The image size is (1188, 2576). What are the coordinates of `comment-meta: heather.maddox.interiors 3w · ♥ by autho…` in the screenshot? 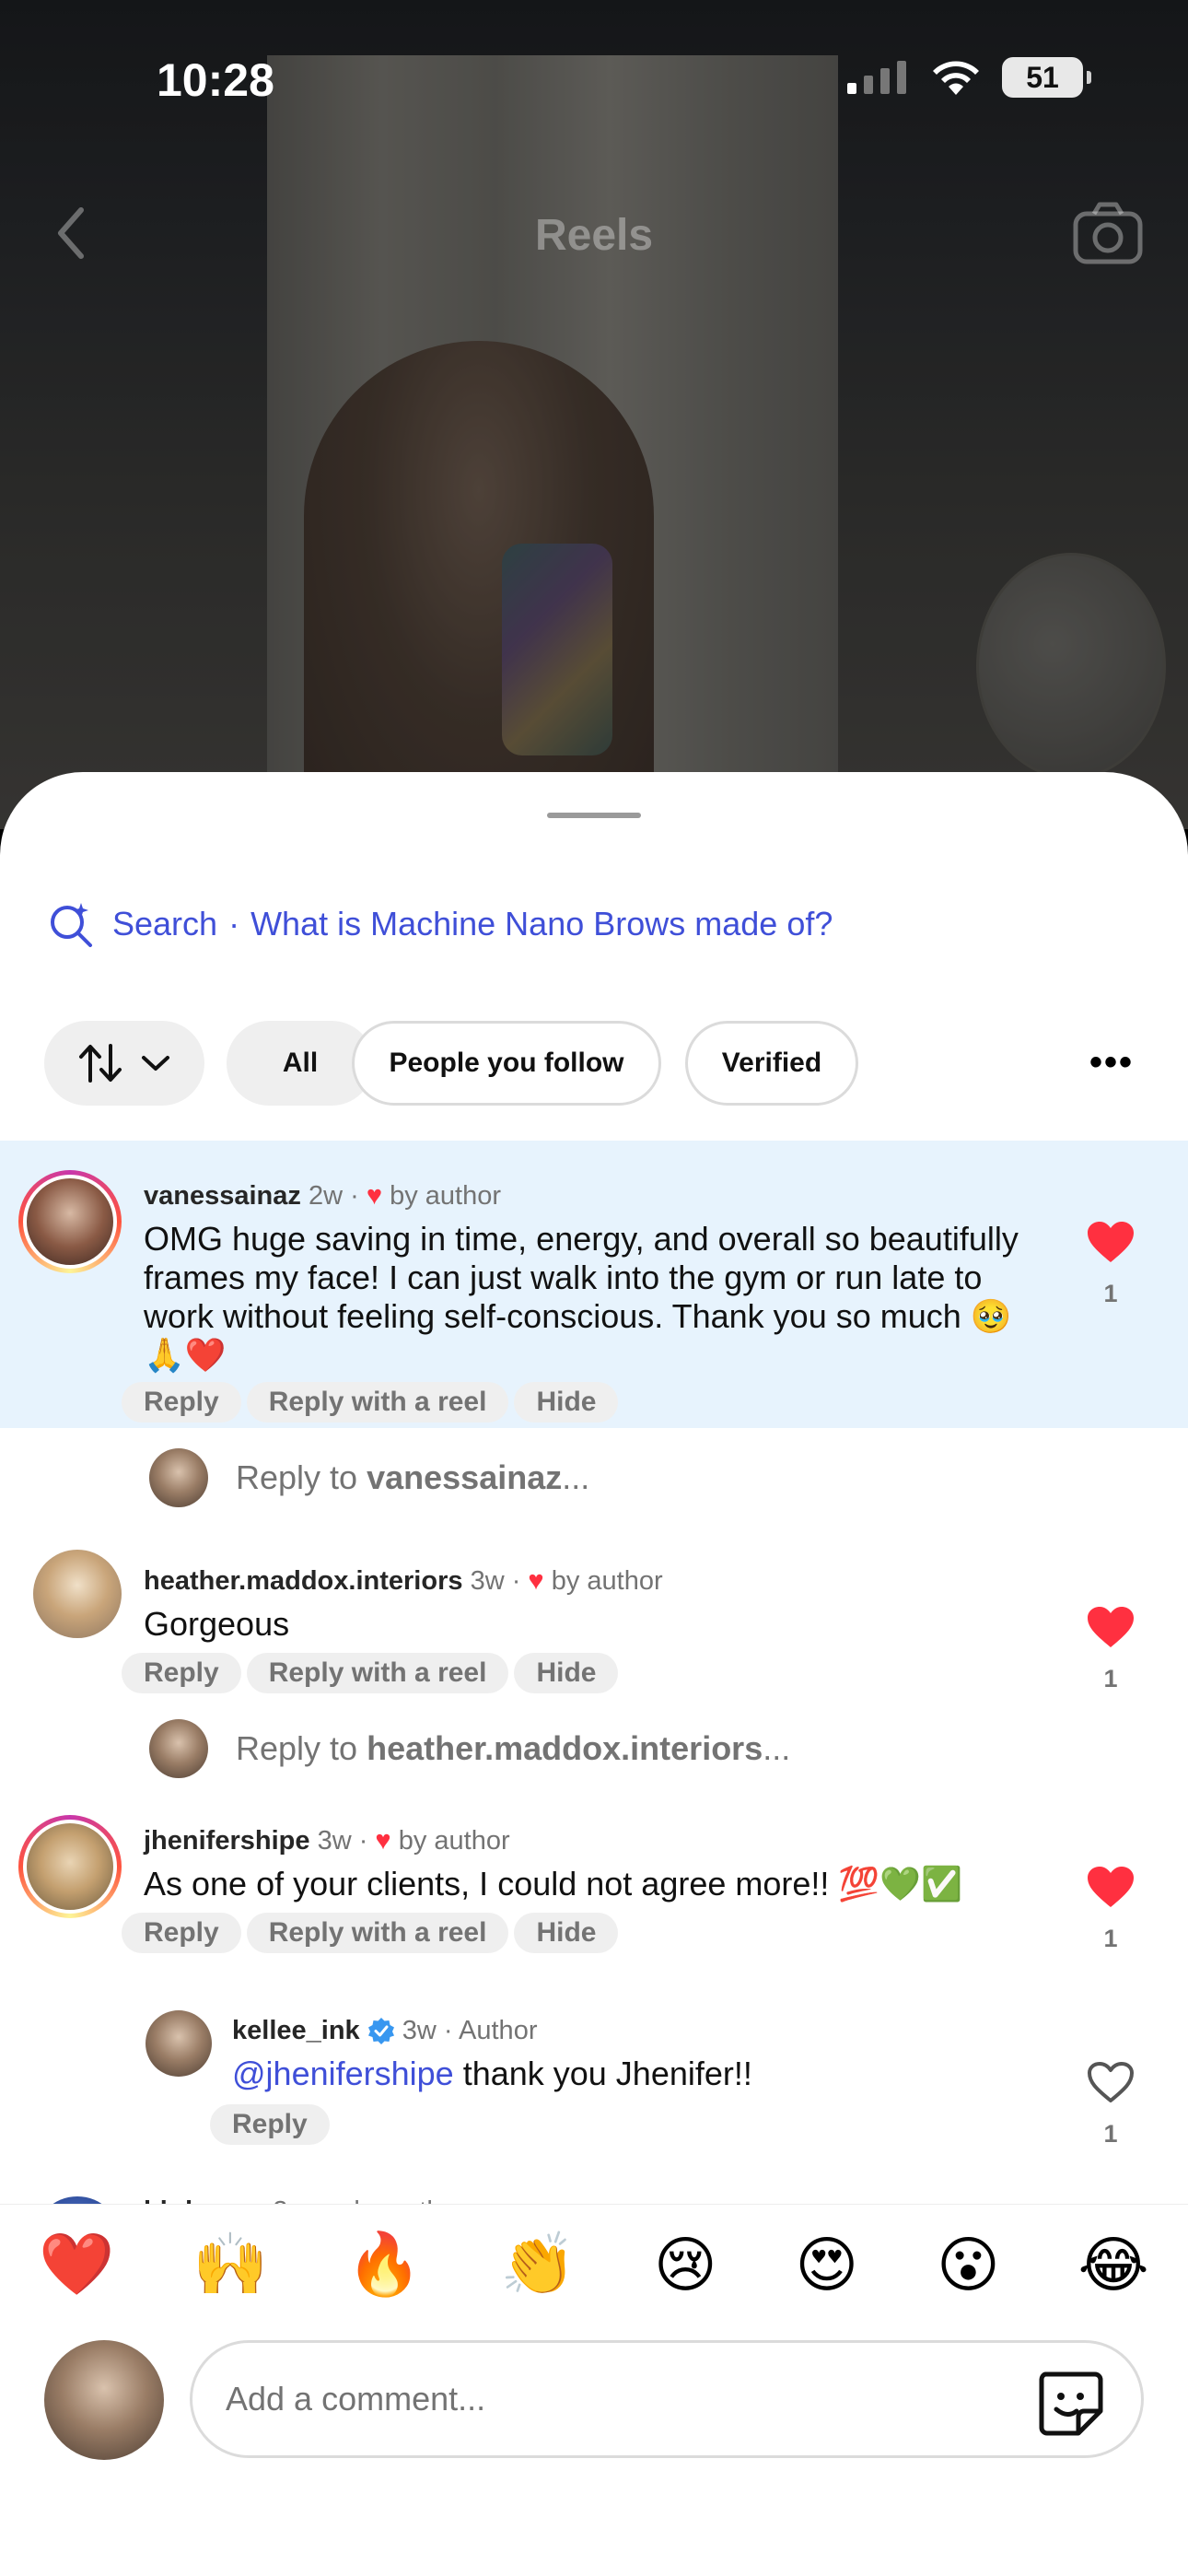 It's located at (403, 1581).